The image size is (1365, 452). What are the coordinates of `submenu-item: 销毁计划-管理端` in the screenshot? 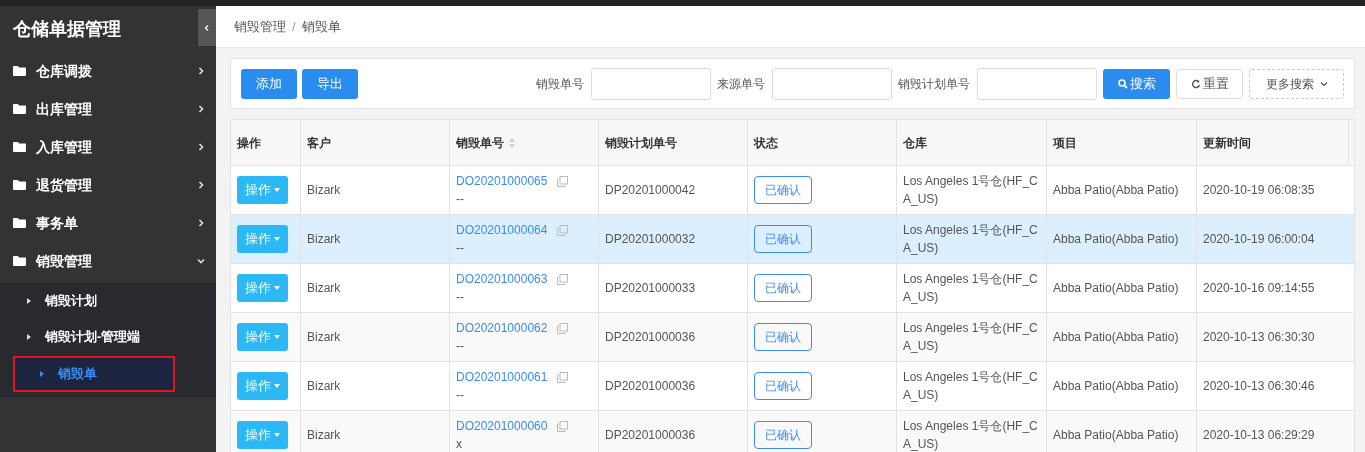 It's located at (108, 337).